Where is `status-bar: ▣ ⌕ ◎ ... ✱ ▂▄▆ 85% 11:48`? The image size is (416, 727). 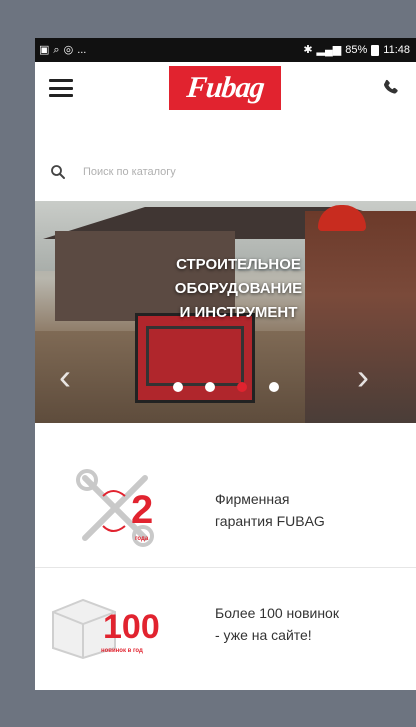 status-bar: ▣ ⌕ ◎ ... ✱ ▂▄▆ 85% 11:48 is located at coordinates (225, 50).